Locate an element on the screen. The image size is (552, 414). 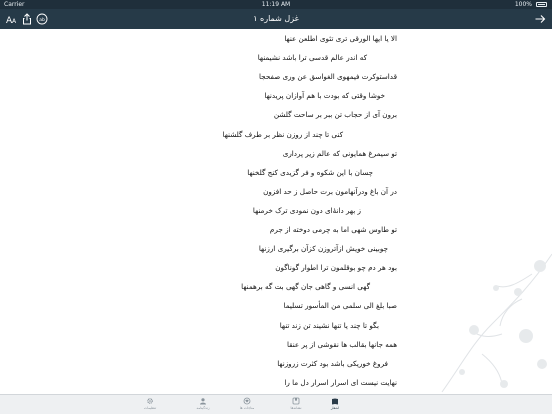
tab-user: زندگینامه is located at coordinates (203, 405).